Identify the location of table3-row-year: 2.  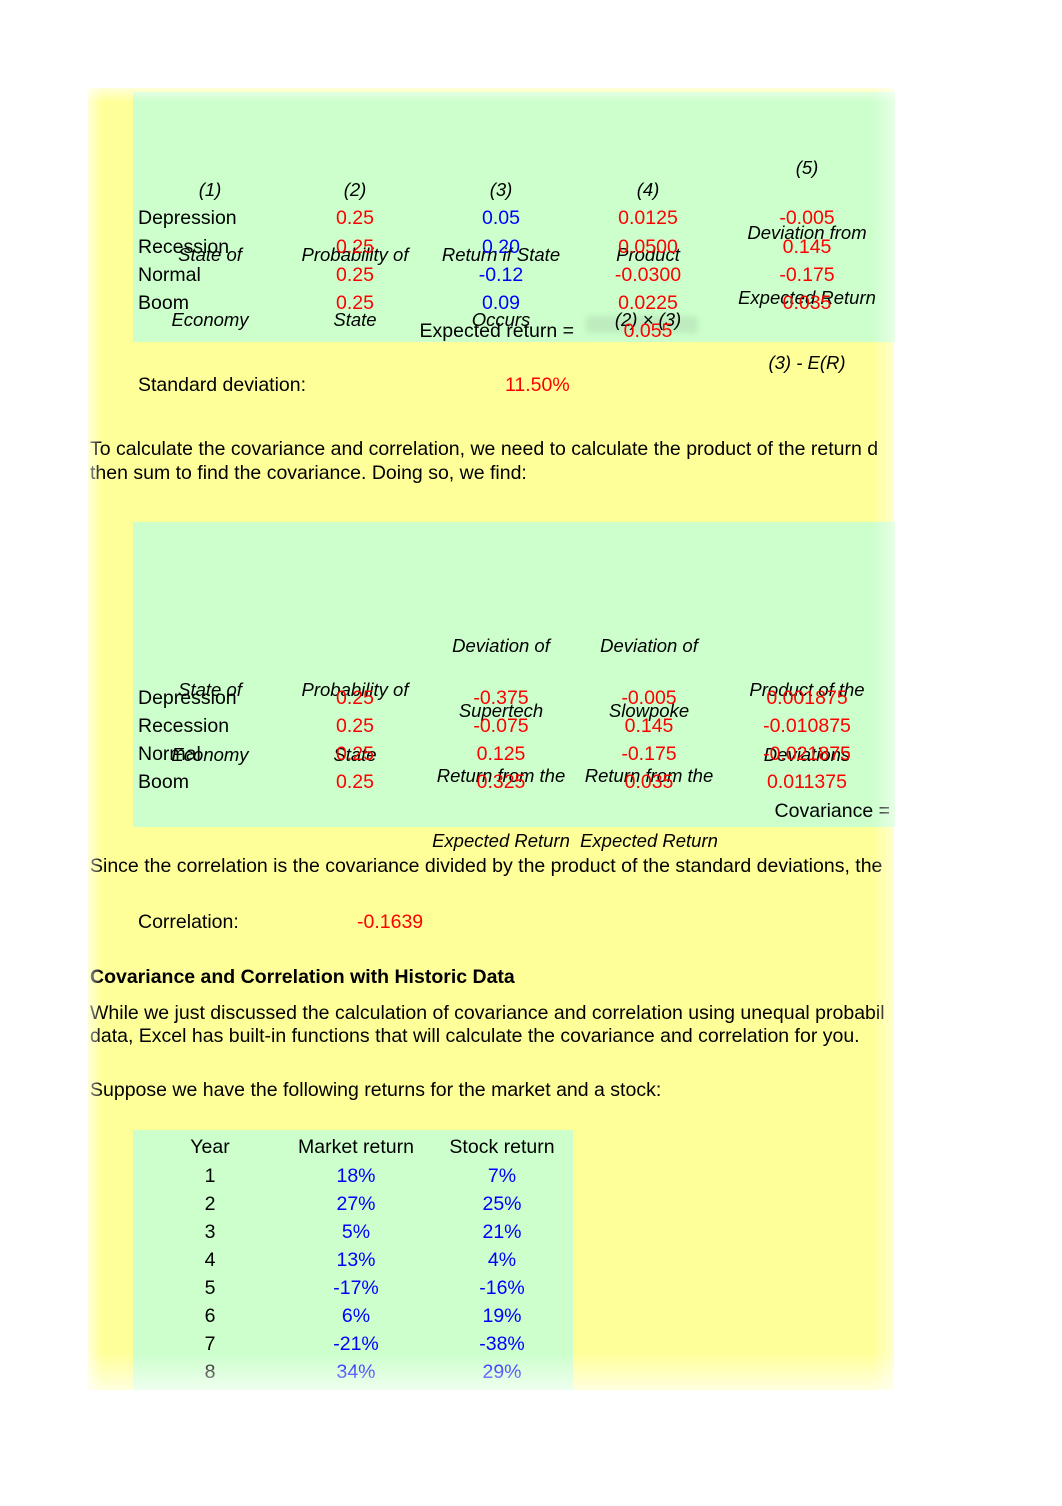
(210, 1204).